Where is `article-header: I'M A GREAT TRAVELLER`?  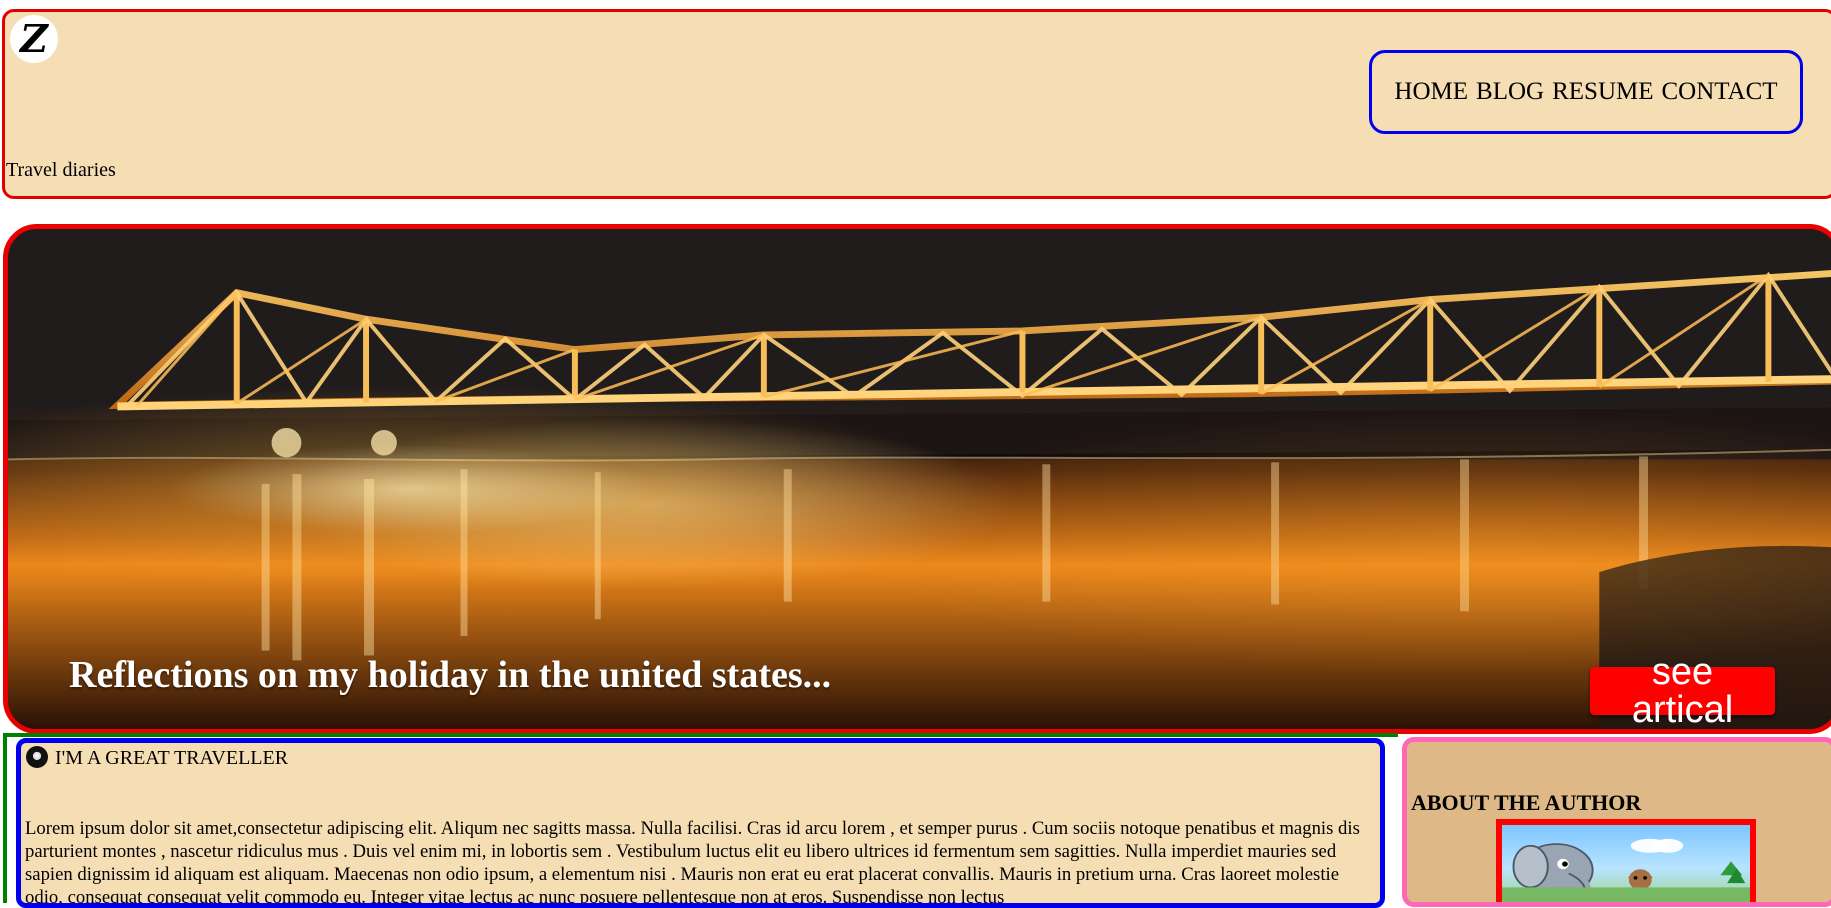 article-header: I'M A GREAT TRAVELLER is located at coordinates (157, 757).